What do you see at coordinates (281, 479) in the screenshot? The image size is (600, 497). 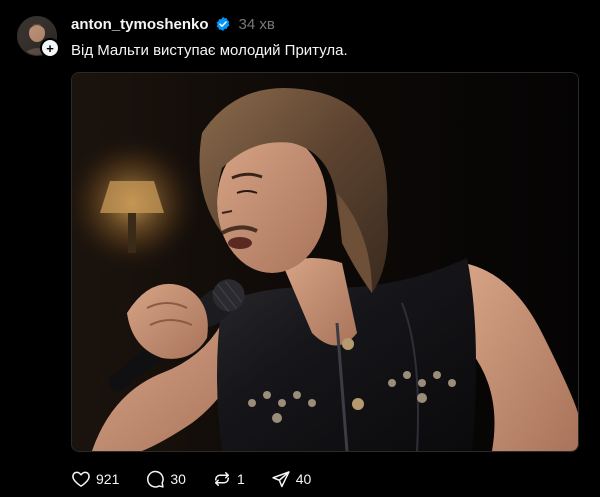 I see `share-icon` at bounding box center [281, 479].